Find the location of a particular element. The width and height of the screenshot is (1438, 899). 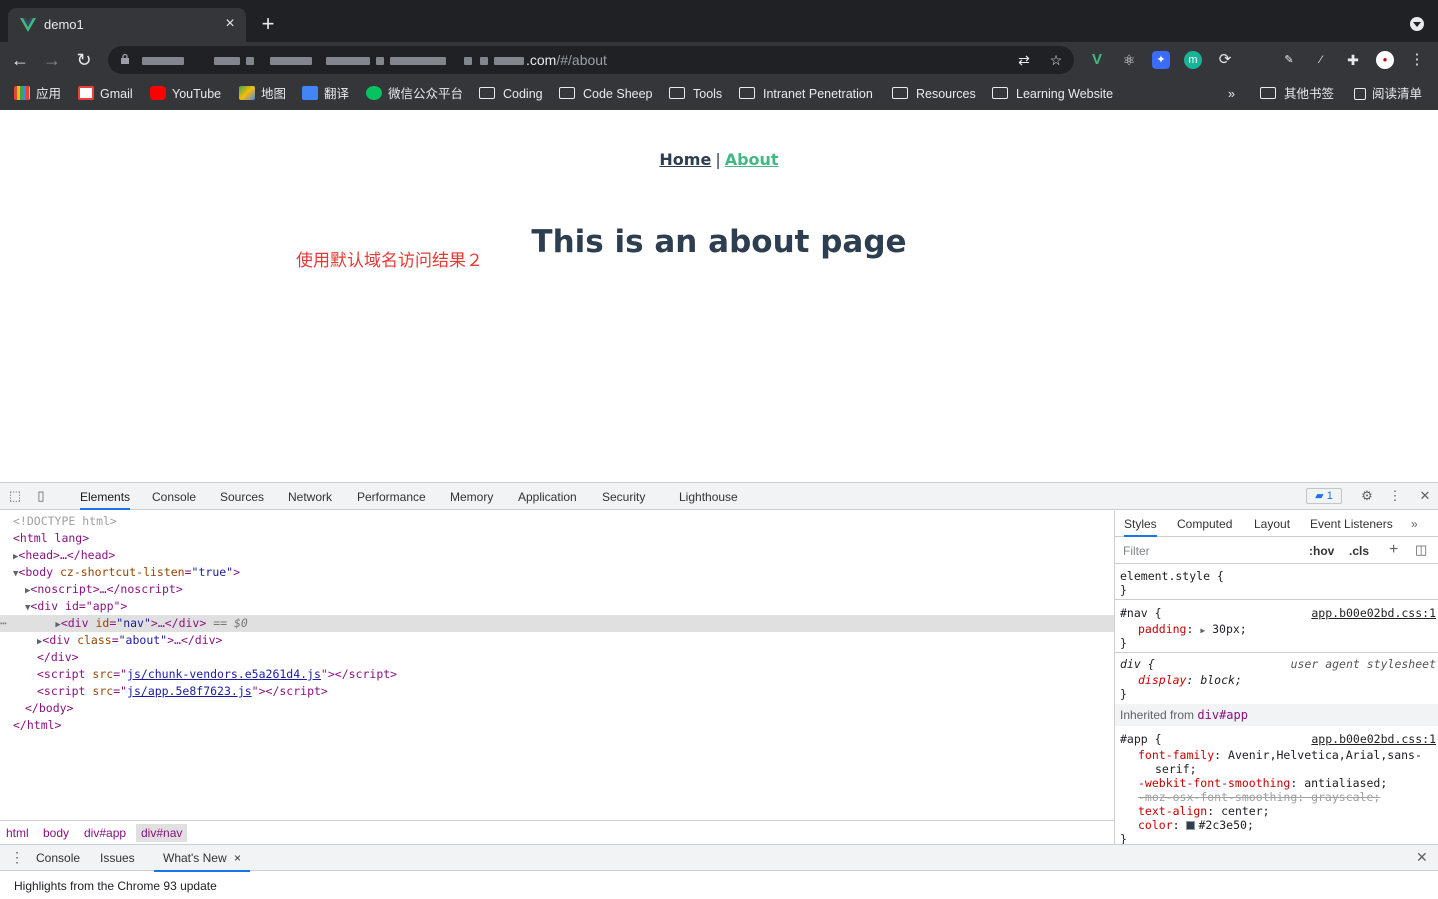

drawer-tab-console: Console is located at coordinates (58, 858).